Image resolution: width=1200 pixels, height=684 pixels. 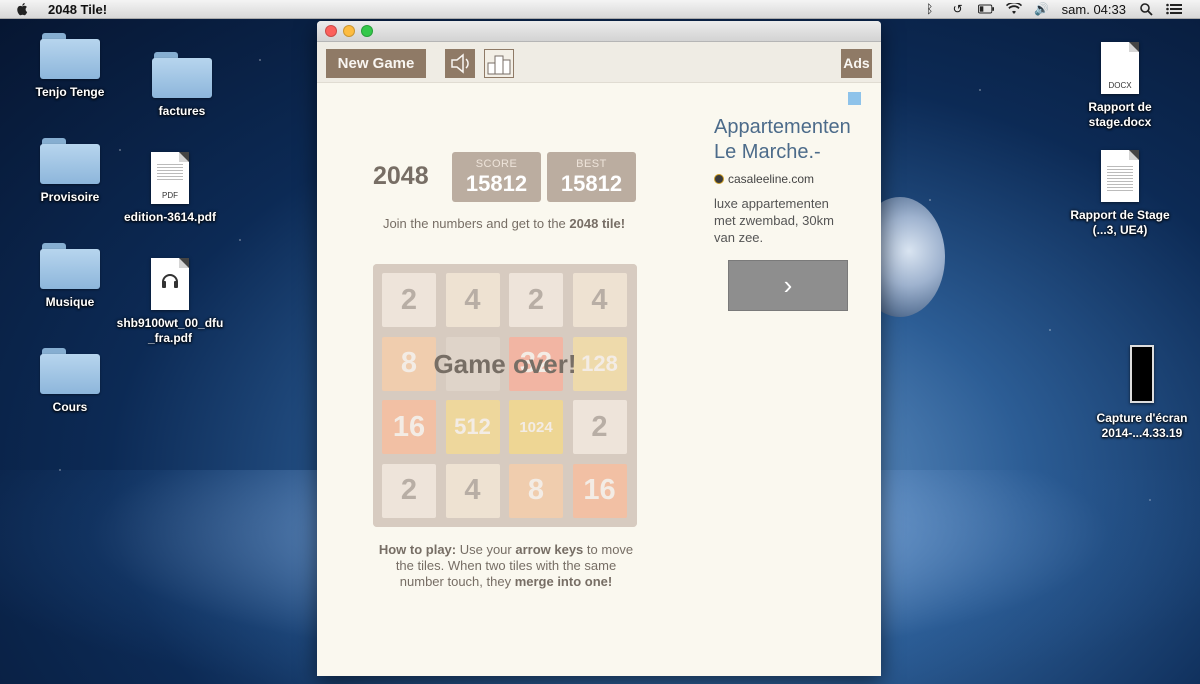 I want to click on desktop-file-edition-pdf: PDF edition-3614.pdf, so click(x=170, y=188).